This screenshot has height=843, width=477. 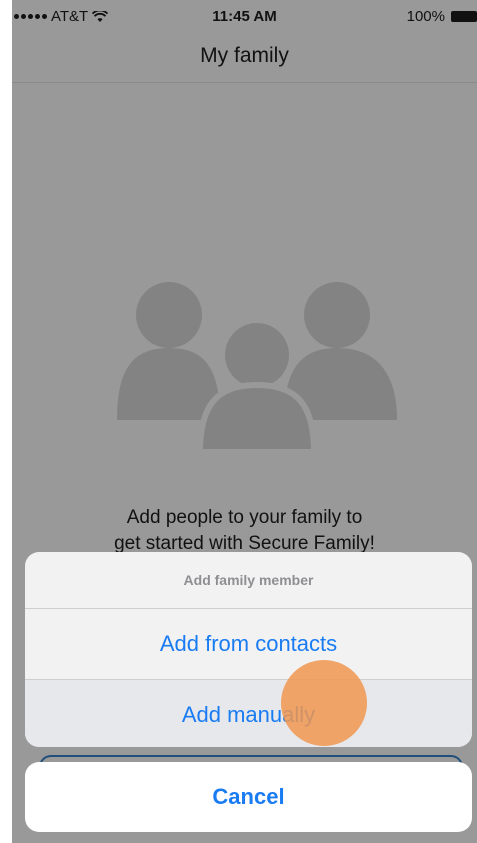 I want to click on status-right: 100%, so click(x=442, y=16).